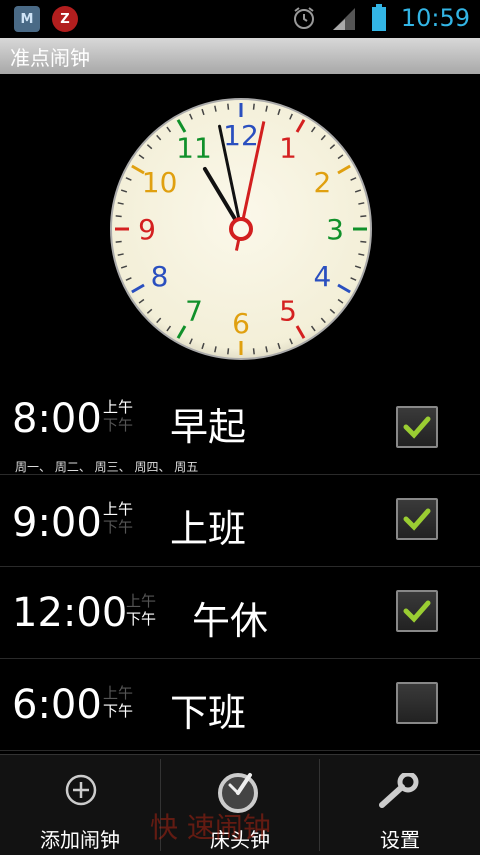 This screenshot has height=855, width=480. What do you see at coordinates (399, 790) in the screenshot?
I see `wrench-icon` at bounding box center [399, 790].